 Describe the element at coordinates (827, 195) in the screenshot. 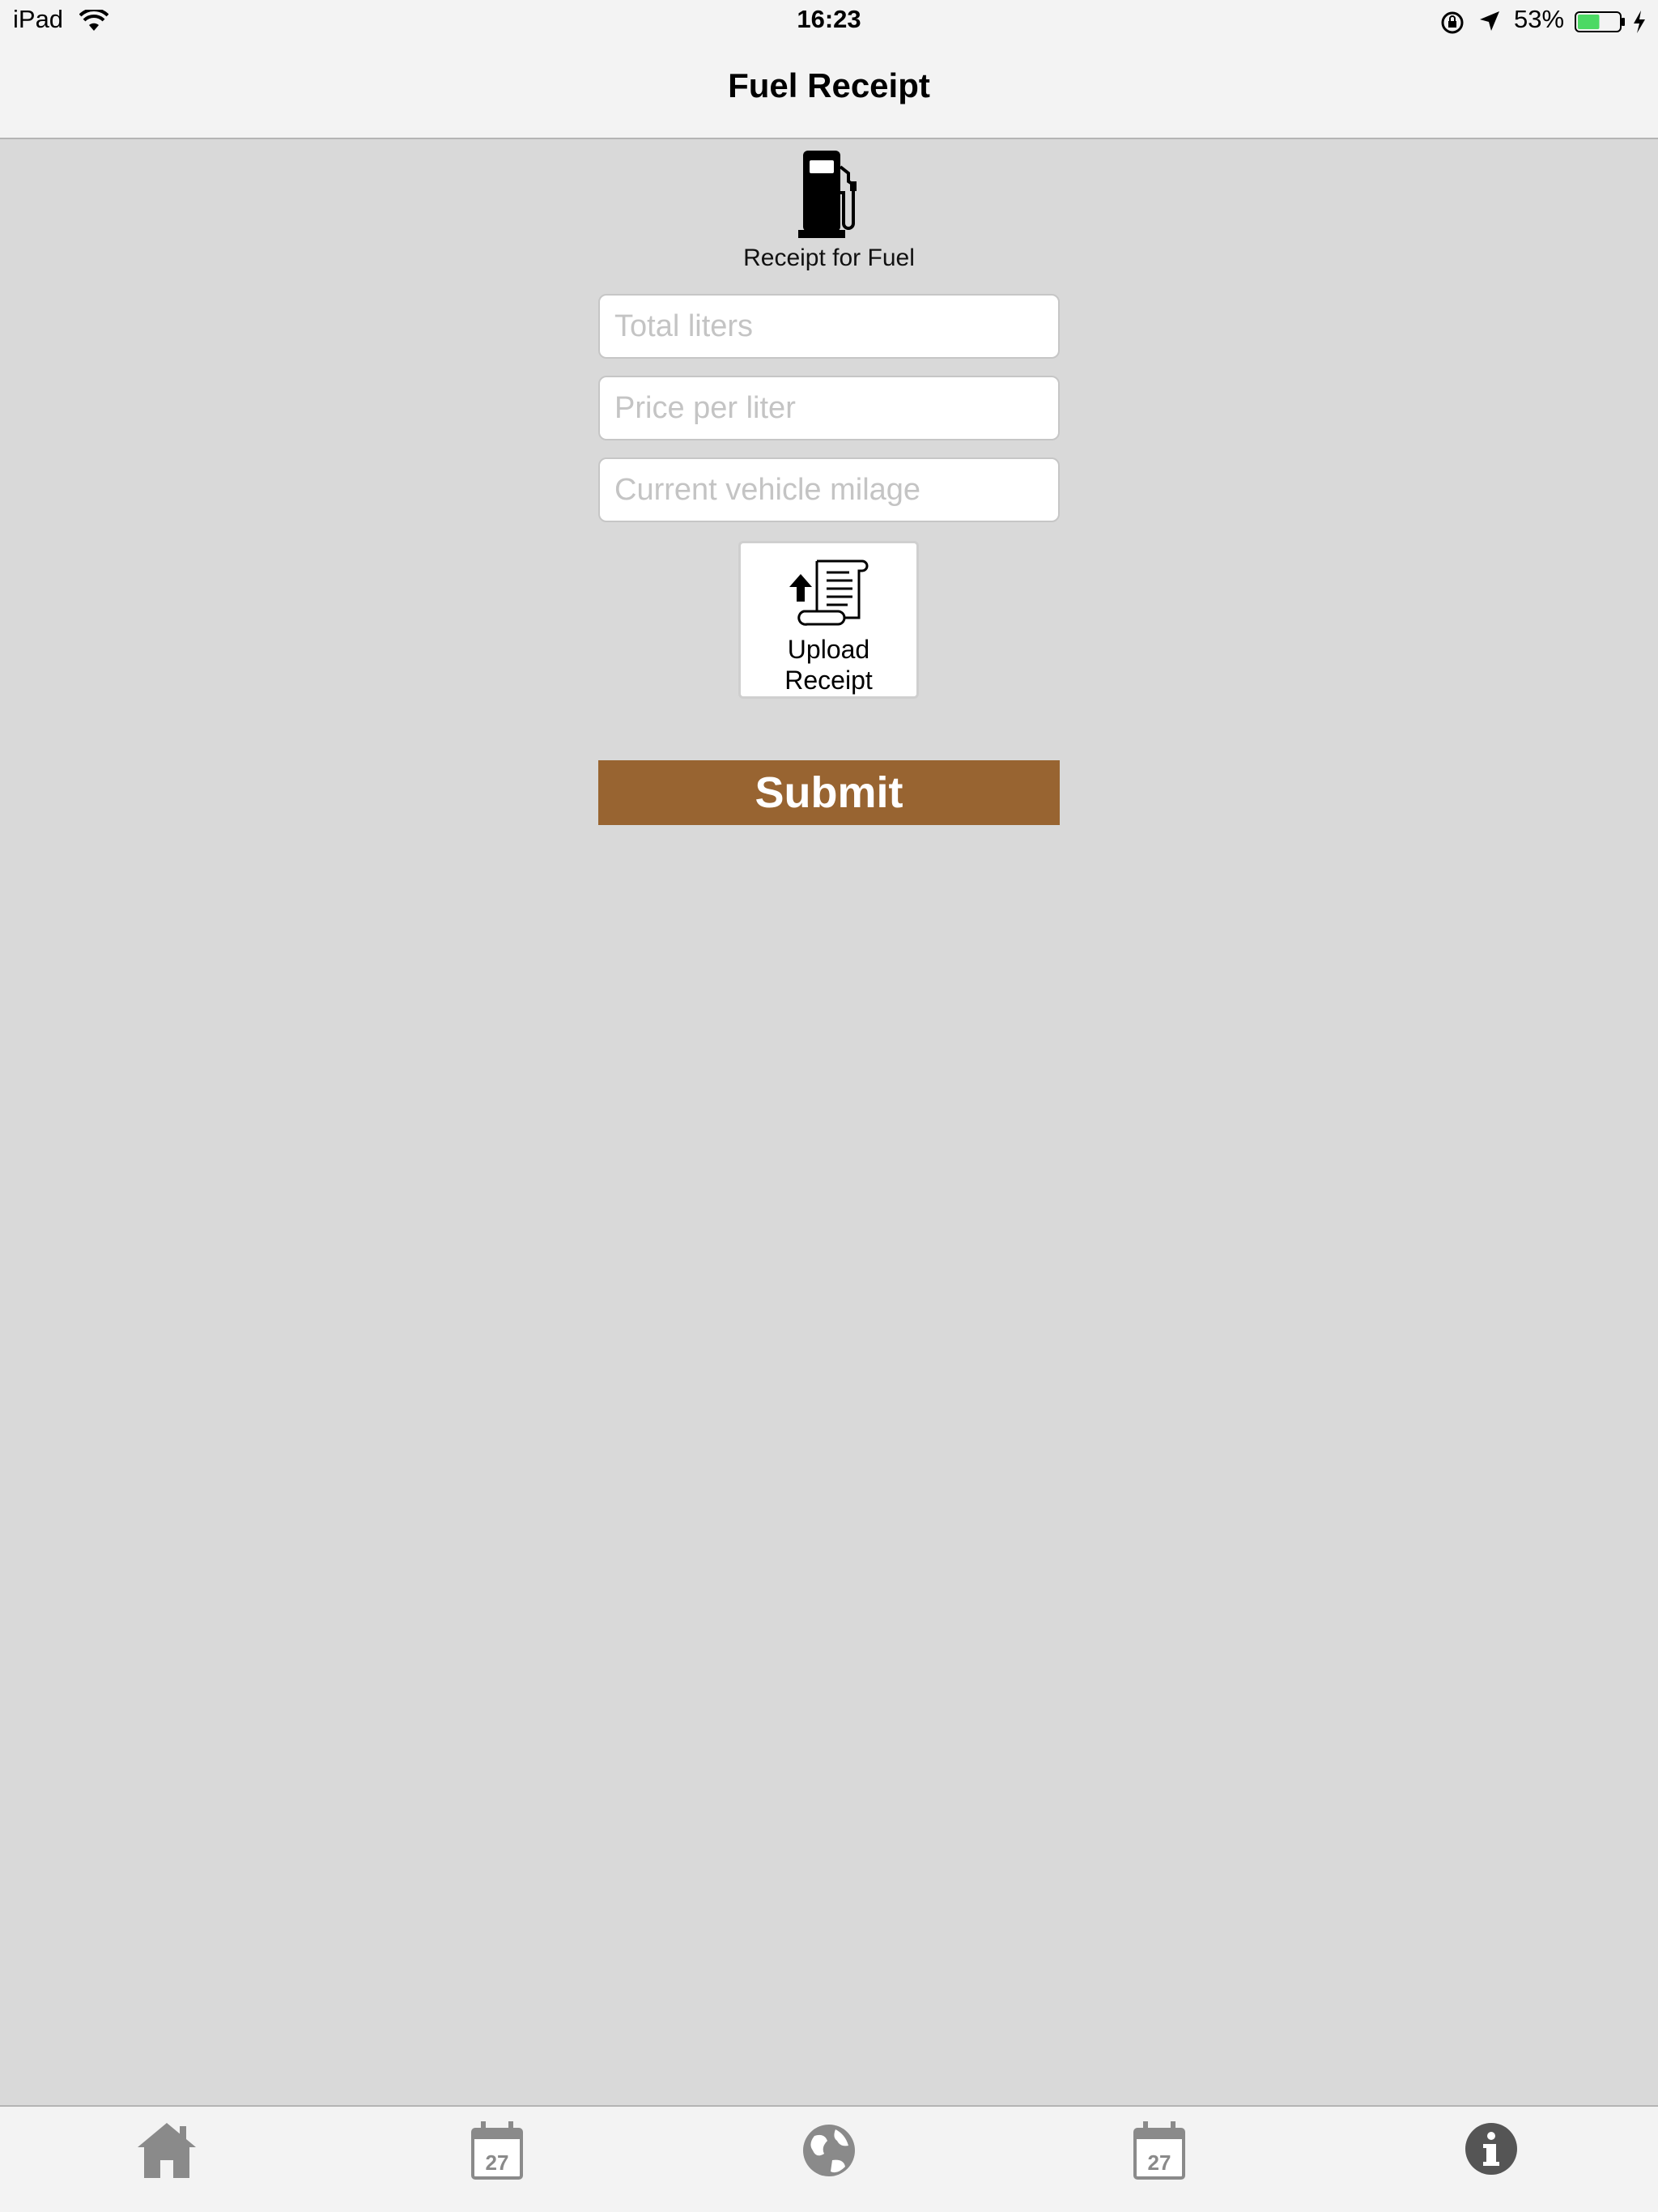

I see `fuel-pump-icon` at that location.